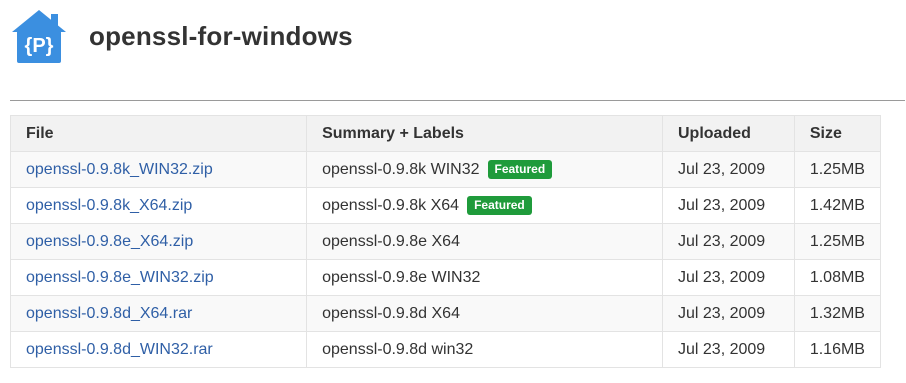  I want to click on project-title: openssl-for-windows, so click(221, 36).